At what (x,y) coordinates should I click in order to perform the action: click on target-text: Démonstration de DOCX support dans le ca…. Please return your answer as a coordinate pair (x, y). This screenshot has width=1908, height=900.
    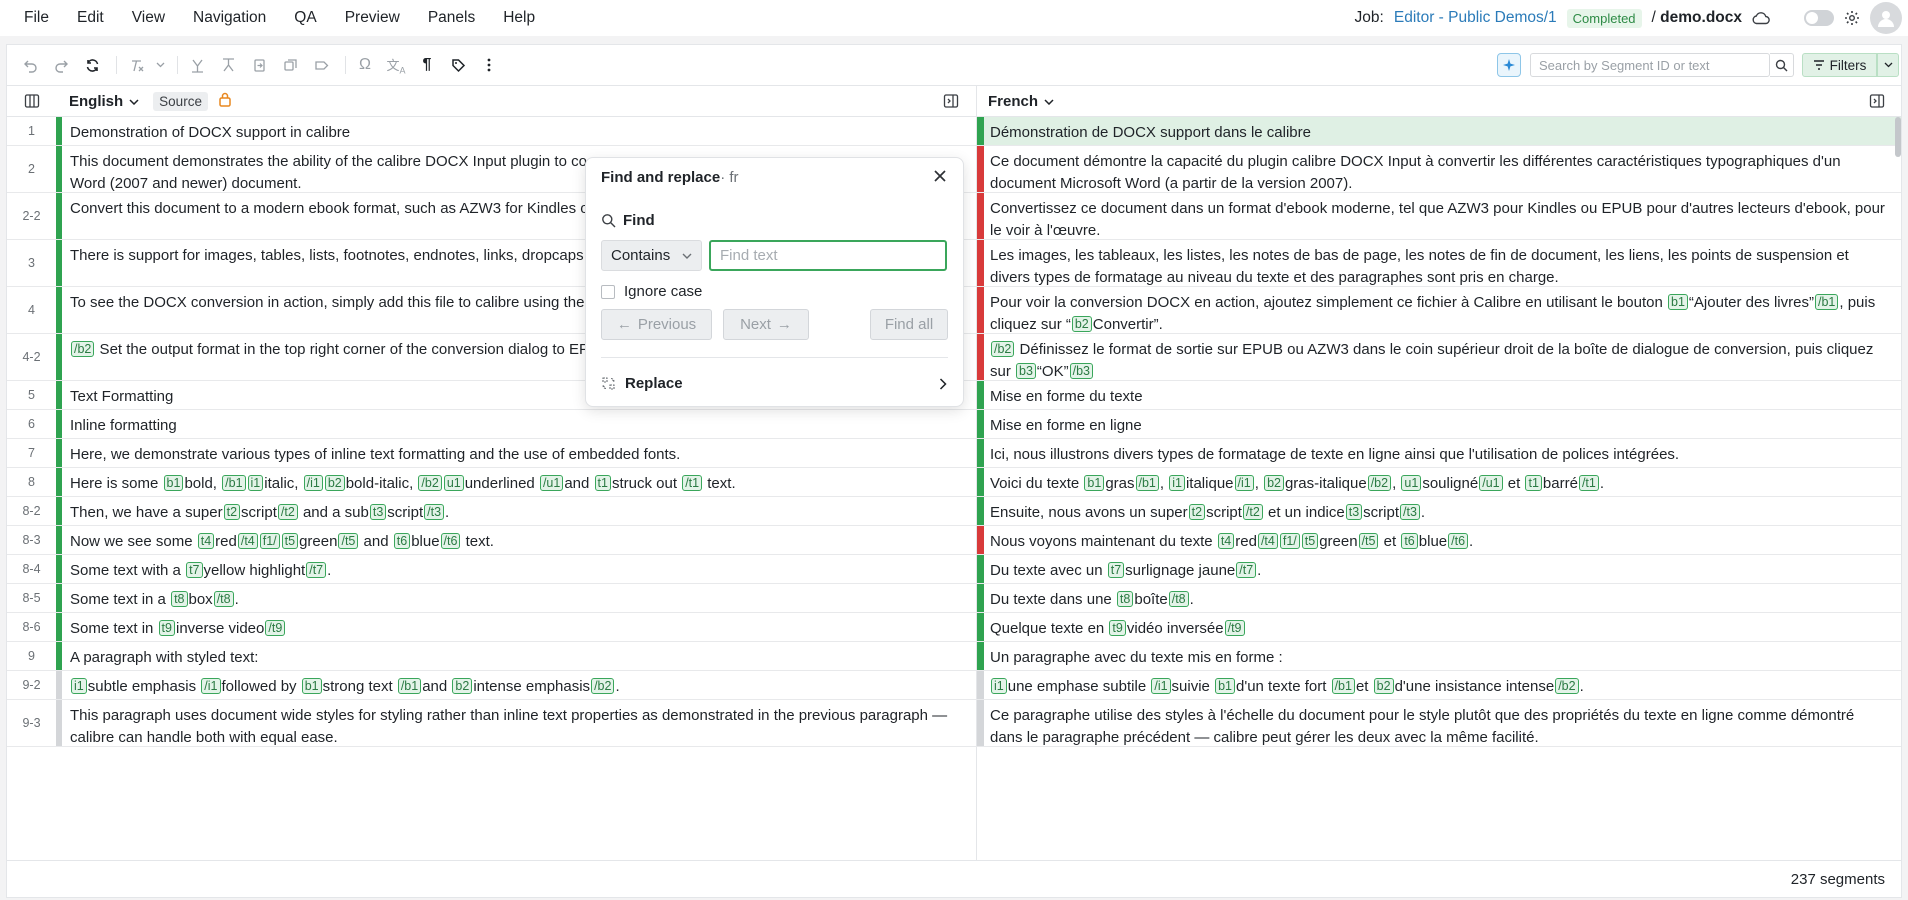
    Looking at the image, I should click on (1440, 133).